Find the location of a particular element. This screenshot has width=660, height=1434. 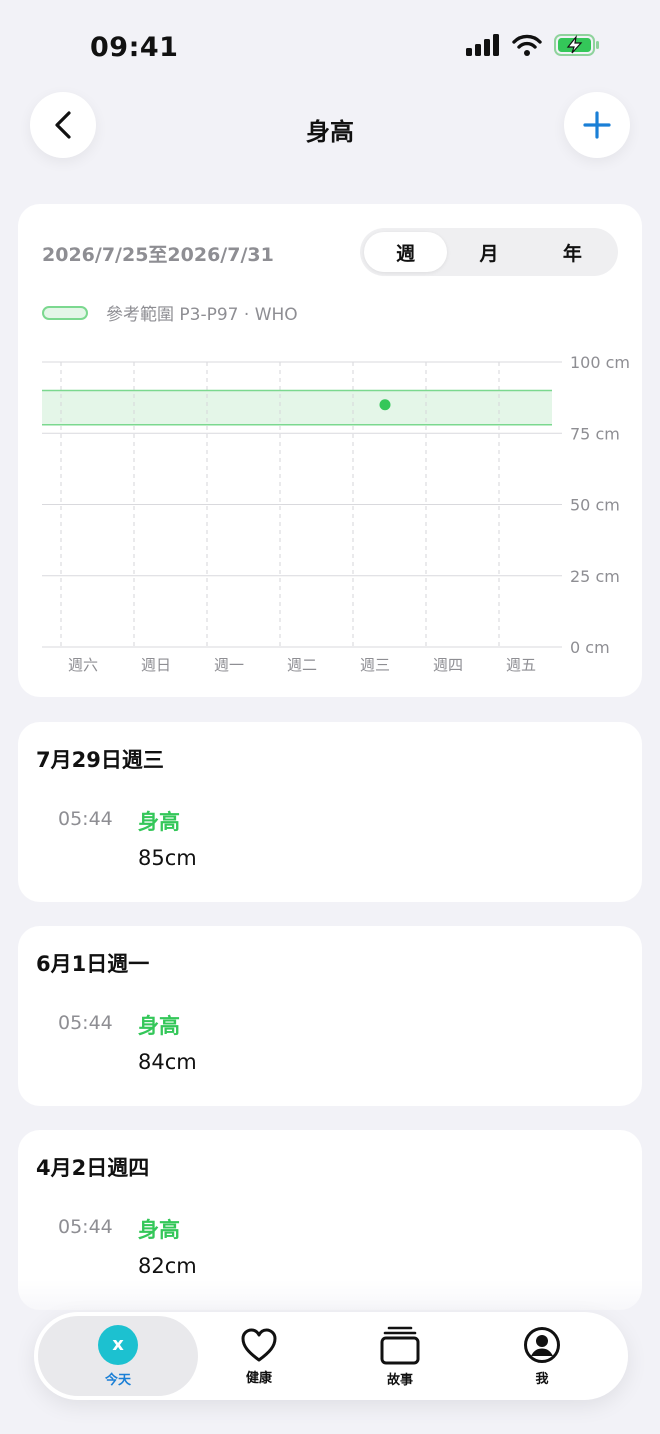

x-tick-label: 週四 is located at coordinates (448, 665).